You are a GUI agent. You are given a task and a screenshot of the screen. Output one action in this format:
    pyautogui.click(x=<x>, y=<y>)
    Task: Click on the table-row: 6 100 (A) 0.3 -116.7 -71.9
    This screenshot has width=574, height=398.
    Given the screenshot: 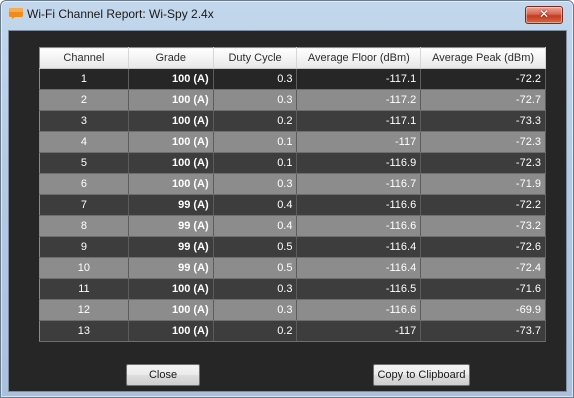 What is the action you would take?
    pyautogui.click(x=292, y=184)
    